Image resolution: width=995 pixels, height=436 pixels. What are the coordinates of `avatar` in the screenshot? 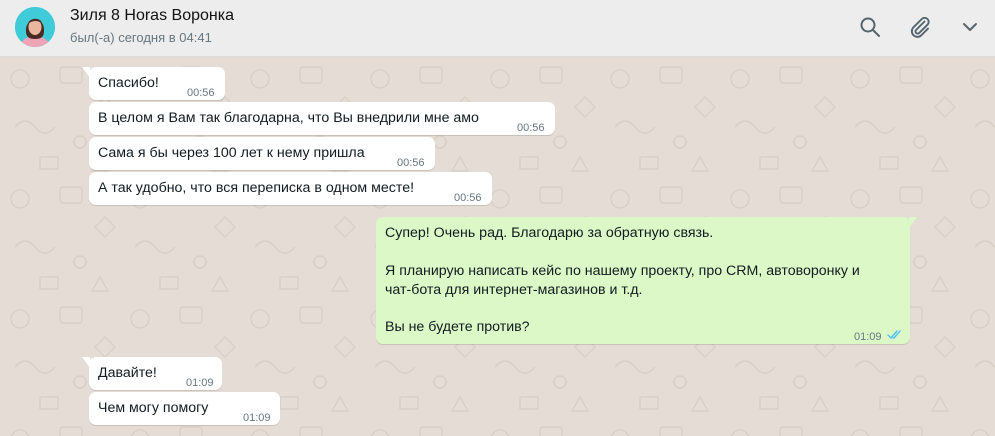 It's located at (35, 27).